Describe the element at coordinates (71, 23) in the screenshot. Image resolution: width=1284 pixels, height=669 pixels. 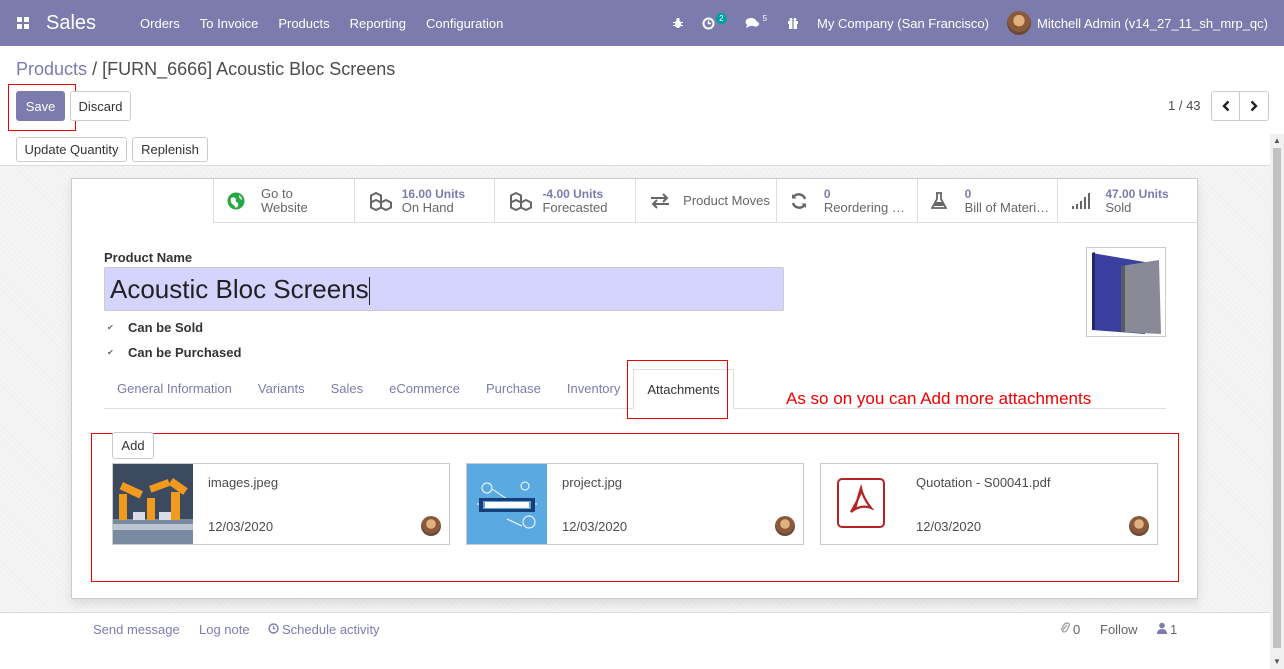
I see `app-name: Sales` at that location.